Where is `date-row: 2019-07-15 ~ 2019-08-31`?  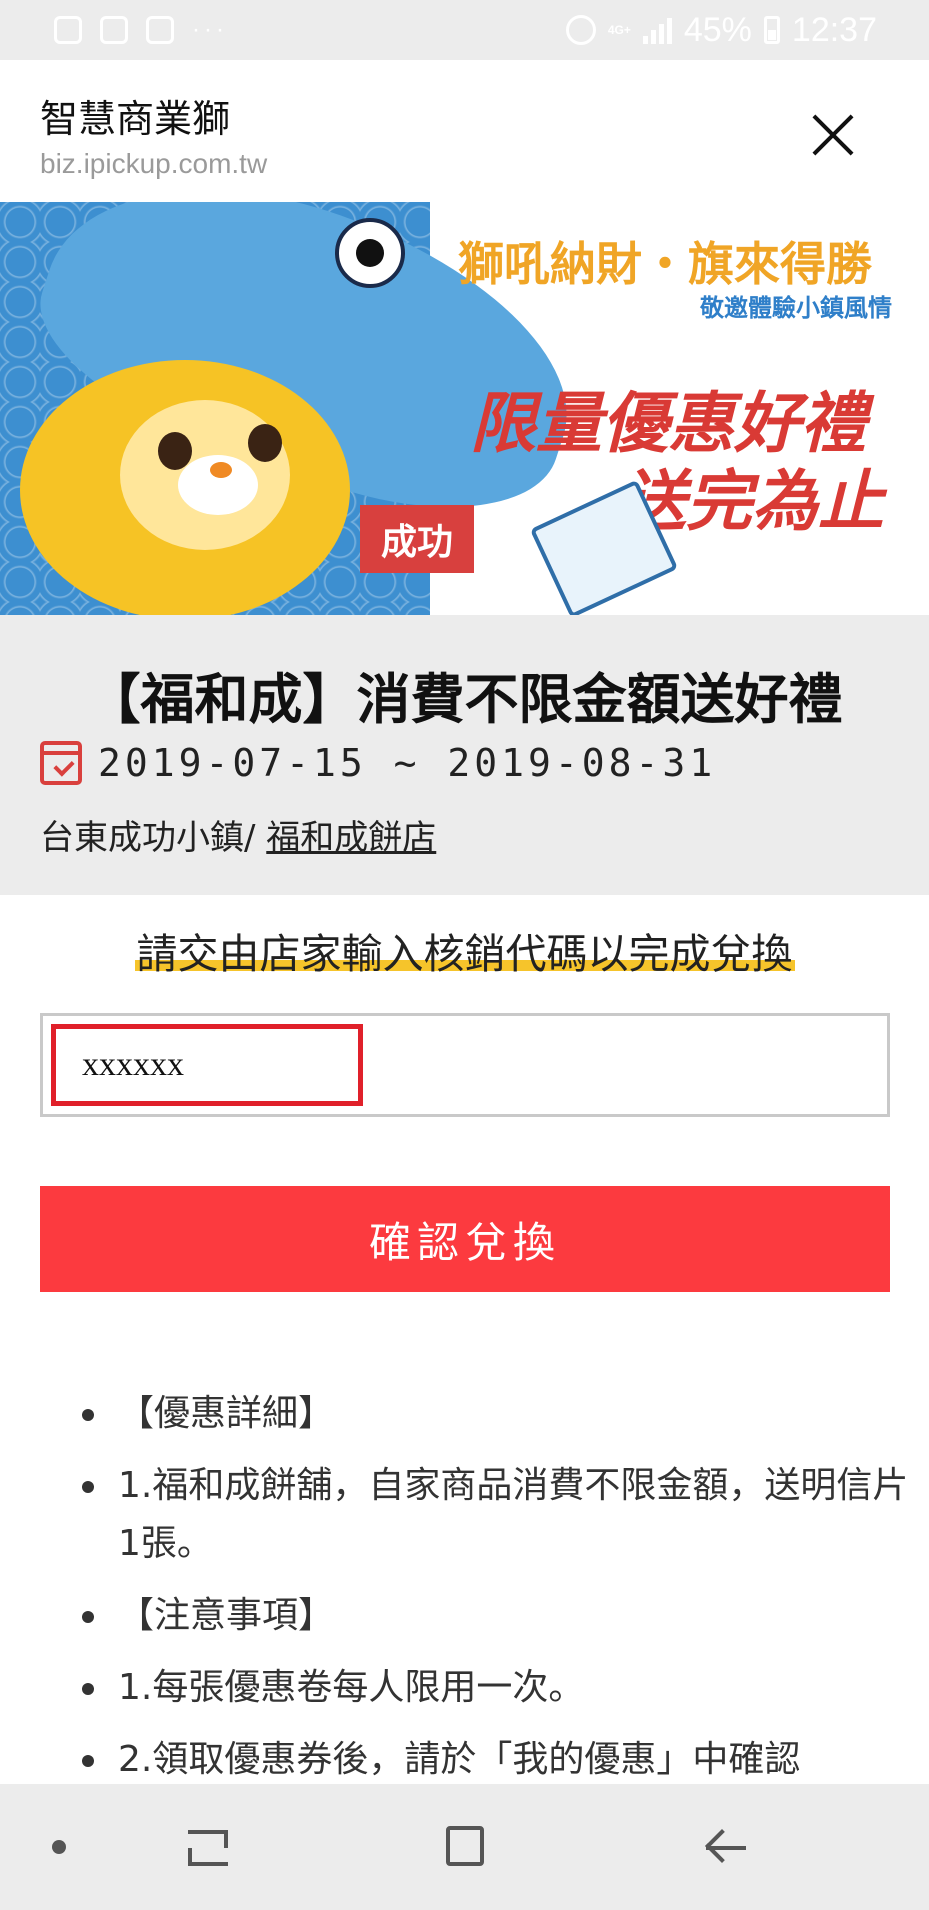 date-row: 2019-07-15 ~ 2019-08-31 is located at coordinates (378, 763).